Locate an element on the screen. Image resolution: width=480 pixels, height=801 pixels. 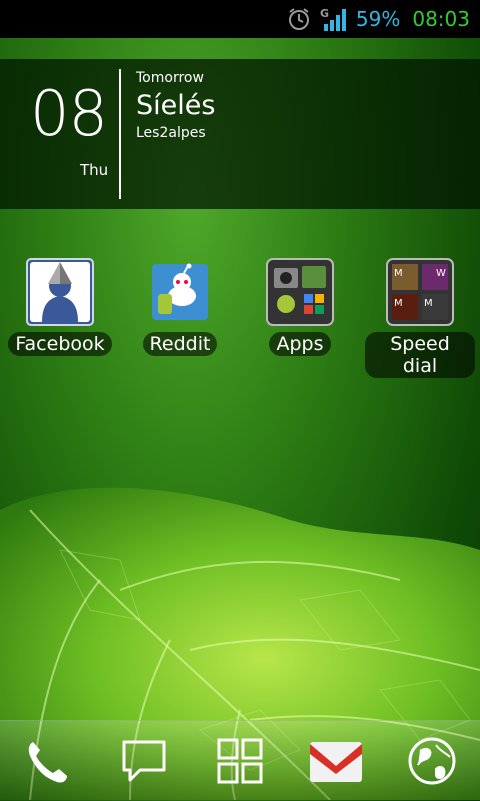
network-type-label: G is located at coordinates (324, 13).